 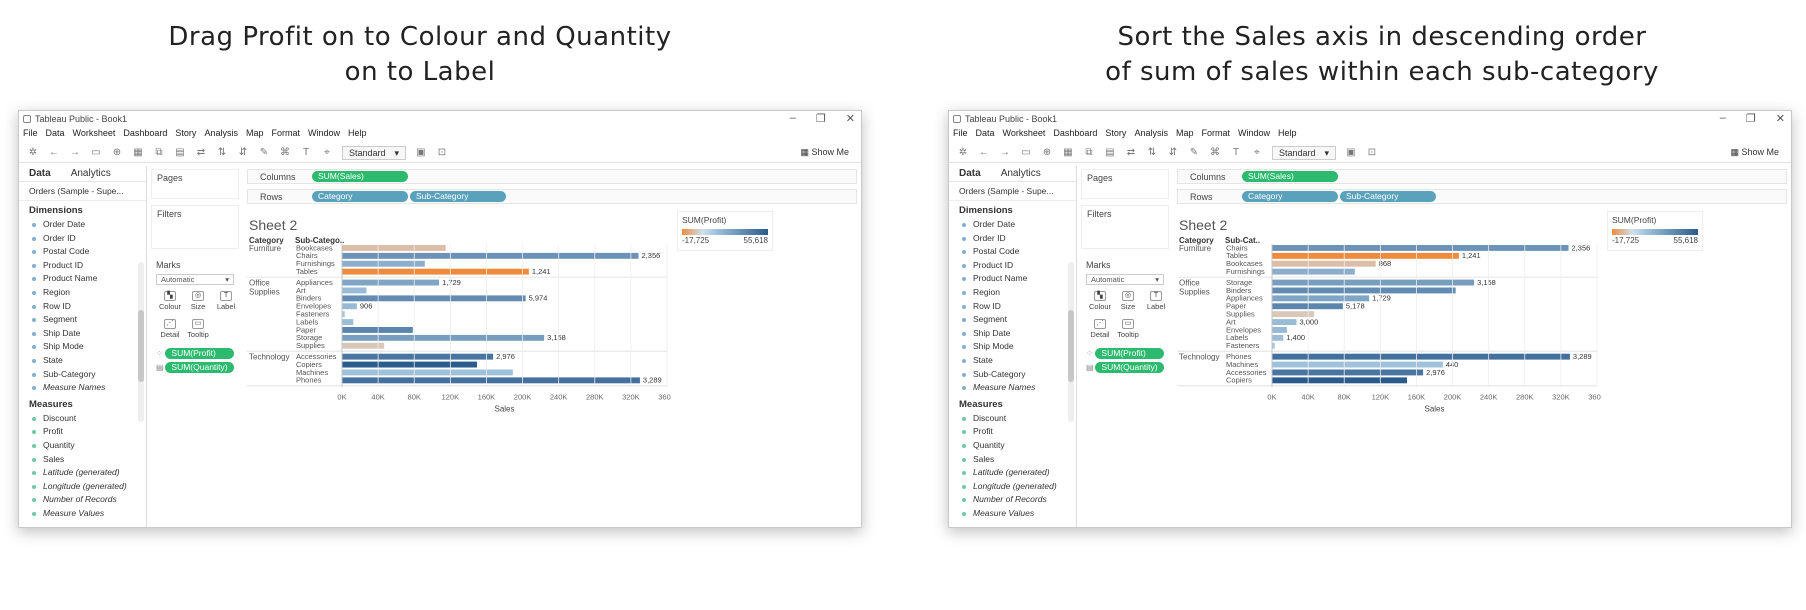 I want to click on marks-size-button: ◎ Size, so click(x=198, y=303).